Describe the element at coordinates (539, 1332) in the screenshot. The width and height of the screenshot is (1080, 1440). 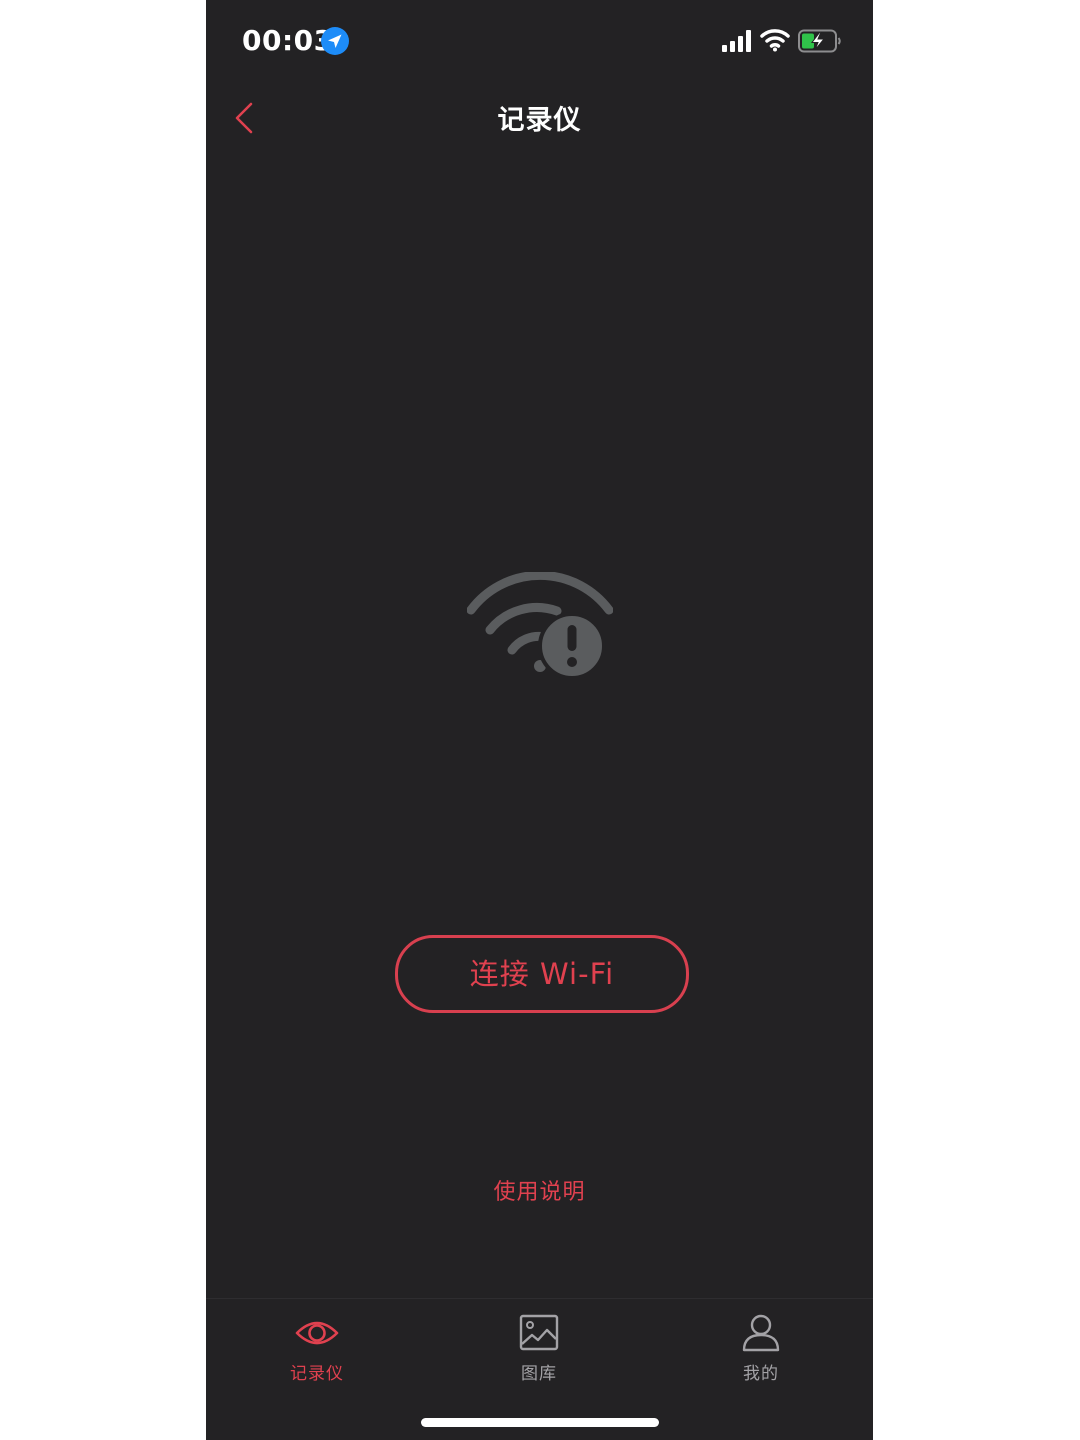
I see `image-icon` at that location.